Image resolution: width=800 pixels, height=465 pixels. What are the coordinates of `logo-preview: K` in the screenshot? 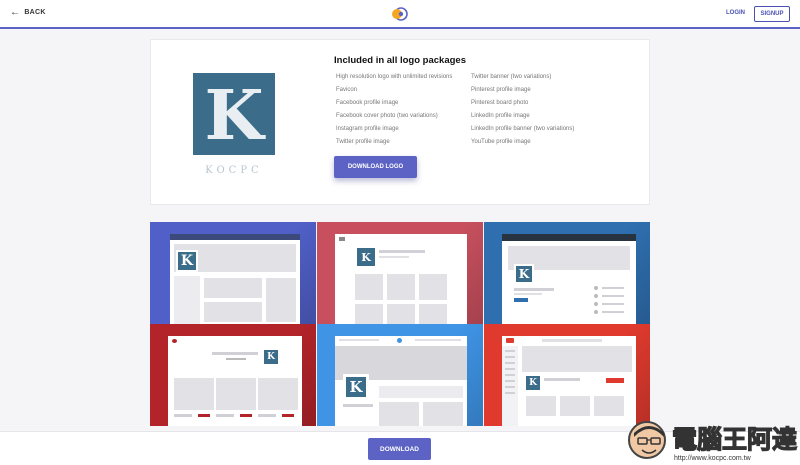 It's located at (234, 114).